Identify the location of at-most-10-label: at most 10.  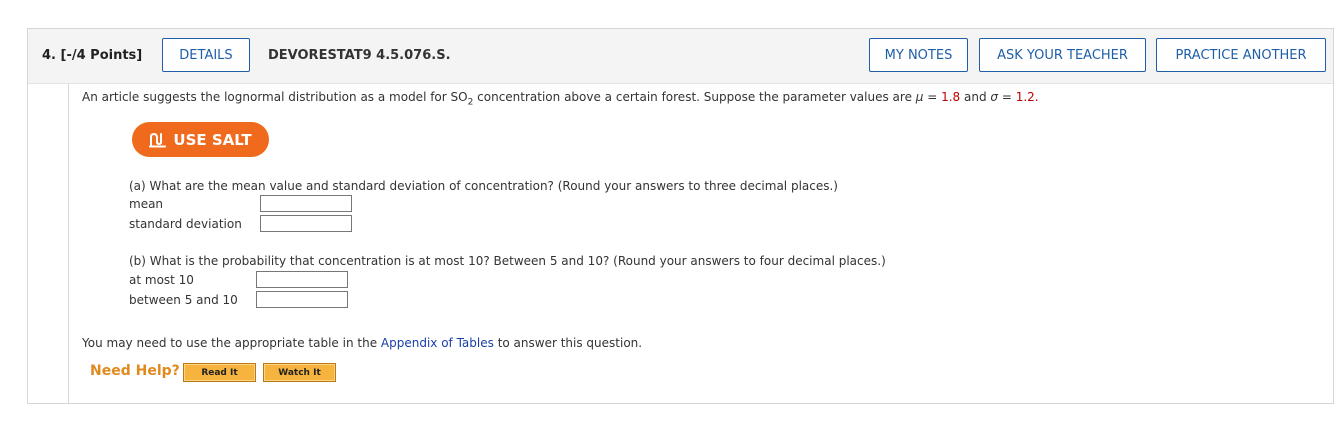
(161, 280).